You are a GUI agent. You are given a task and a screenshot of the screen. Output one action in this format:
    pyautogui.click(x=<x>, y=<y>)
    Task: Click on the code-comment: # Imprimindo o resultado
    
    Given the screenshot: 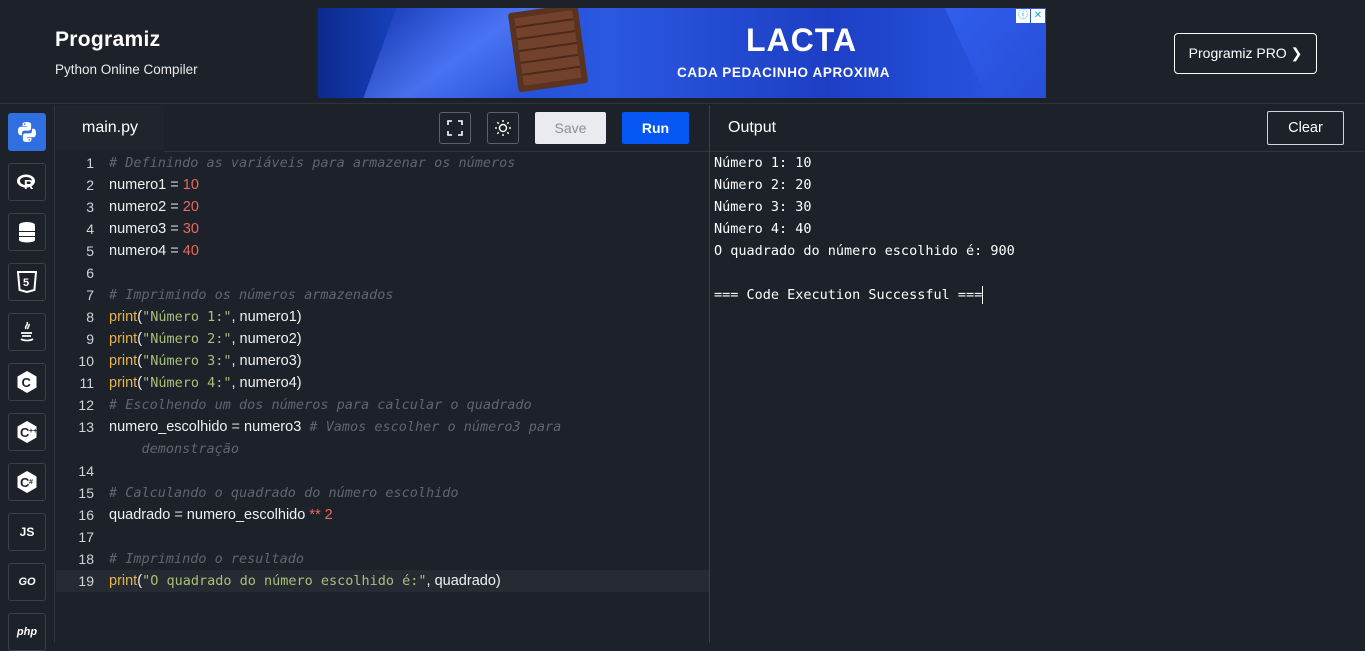 What is the action you would take?
    pyautogui.click(x=207, y=559)
    